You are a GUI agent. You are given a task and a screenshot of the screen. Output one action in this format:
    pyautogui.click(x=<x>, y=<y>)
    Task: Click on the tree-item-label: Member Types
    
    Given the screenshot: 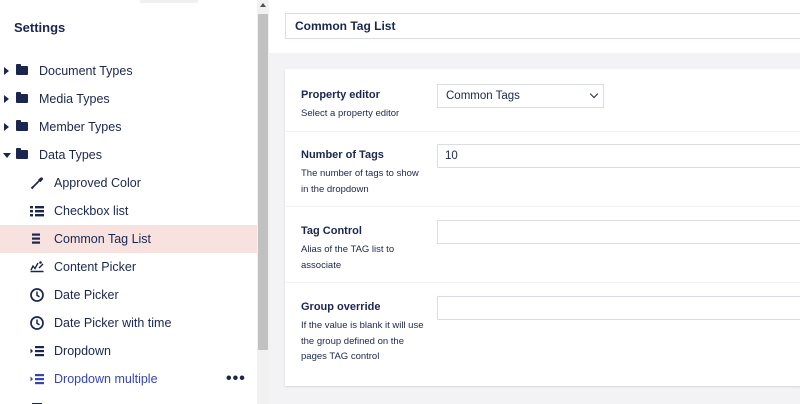 What is the action you would take?
    pyautogui.click(x=80, y=127)
    